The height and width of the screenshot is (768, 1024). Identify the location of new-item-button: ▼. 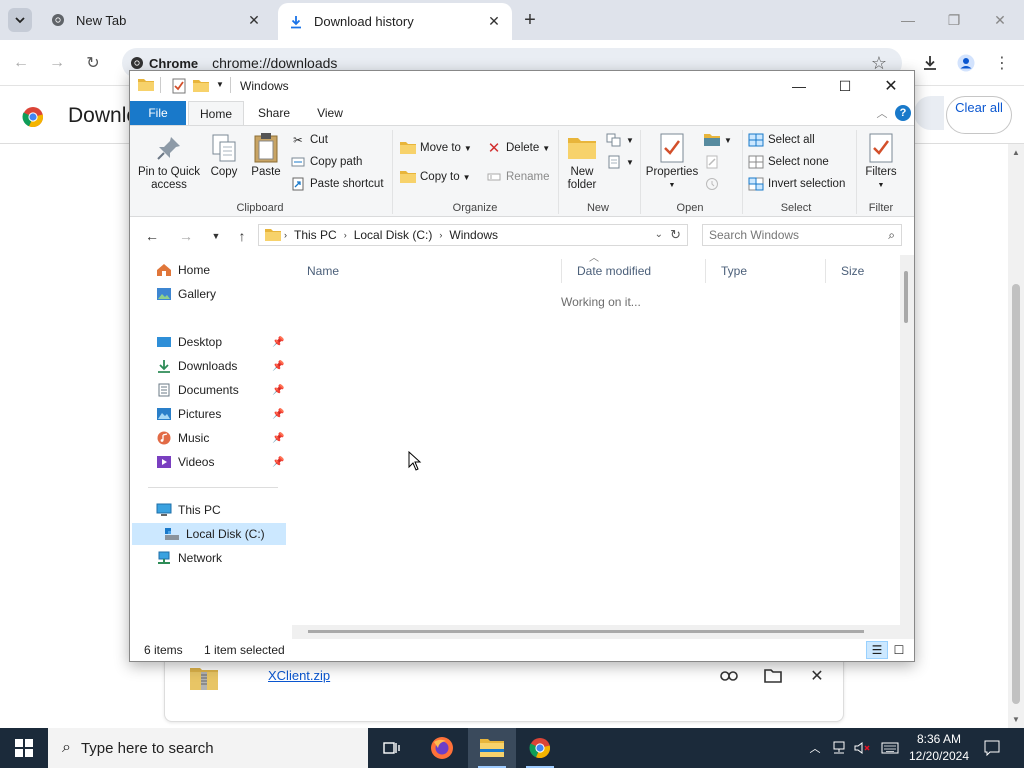
(620, 140).